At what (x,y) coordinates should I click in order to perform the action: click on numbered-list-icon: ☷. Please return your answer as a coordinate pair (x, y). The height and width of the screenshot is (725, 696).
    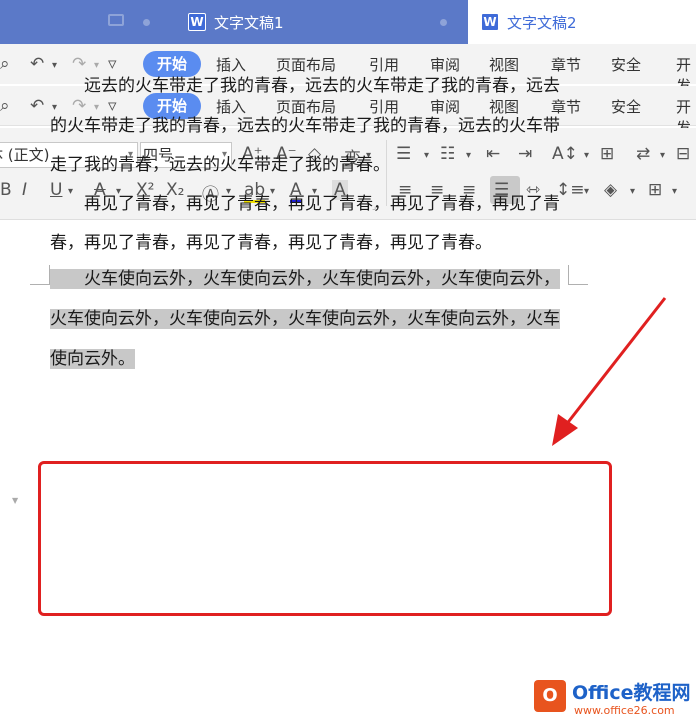
    Looking at the image, I should click on (447, 154).